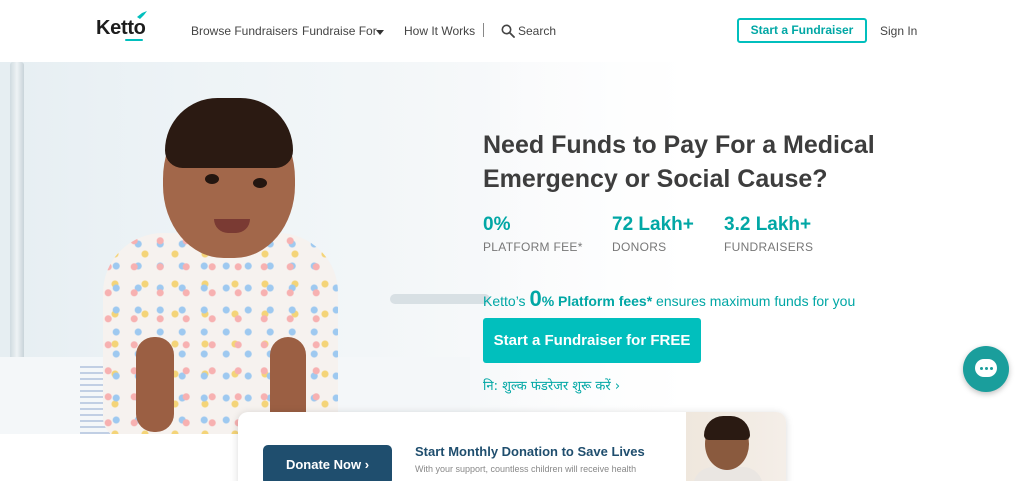  What do you see at coordinates (380, 32) in the screenshot?
I see `chevron-down-icon` at bounding box center [380, 32].